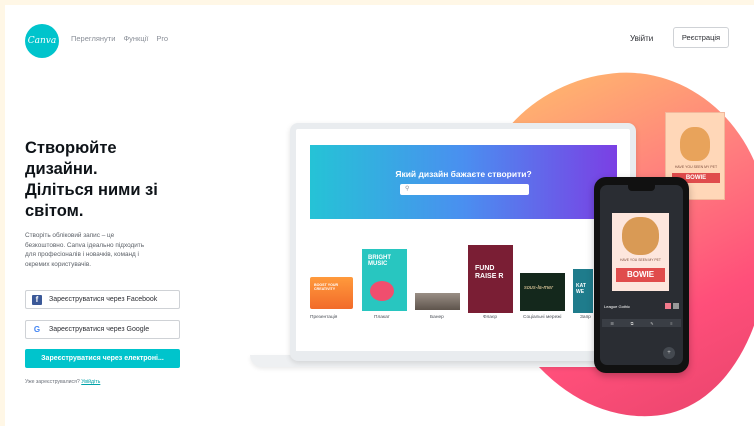  I want to click on phone-notch, so click(641, 188).